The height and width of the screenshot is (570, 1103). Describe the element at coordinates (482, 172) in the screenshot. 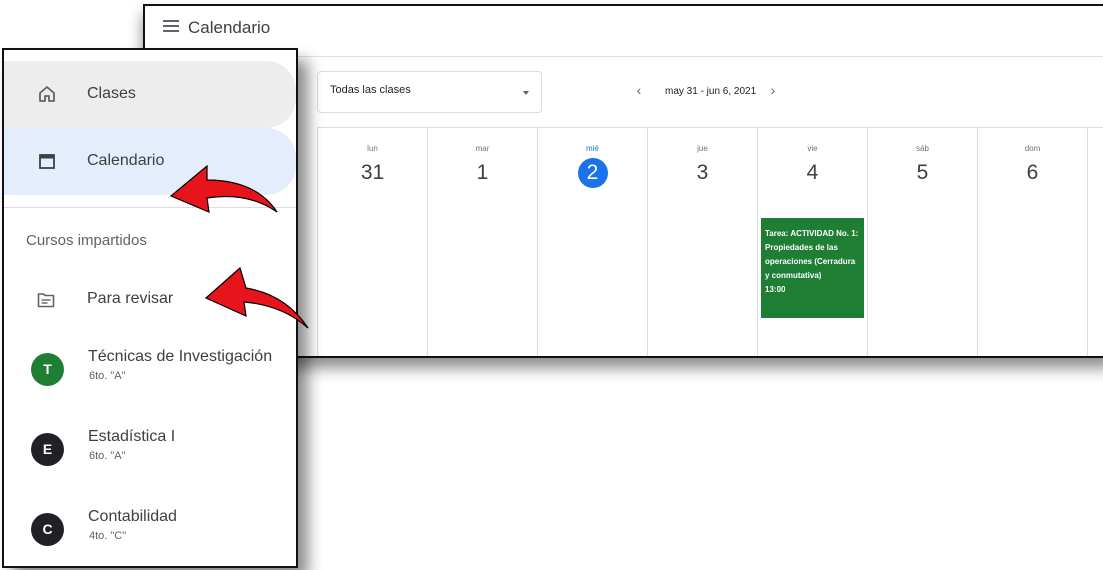

I see `day-number: 1` at that location.